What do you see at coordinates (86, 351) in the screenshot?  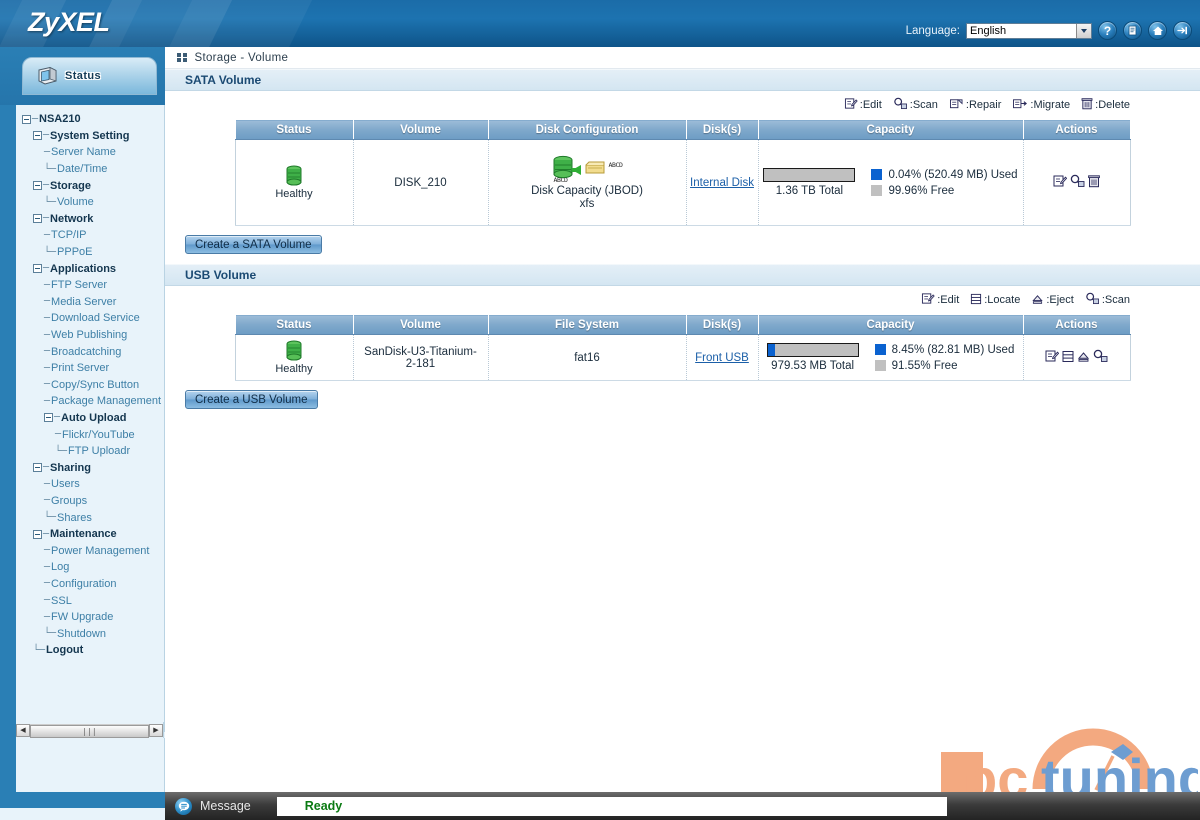 I see `sidebar-item-label: Broadcatching` at bounding box center [86, 351].